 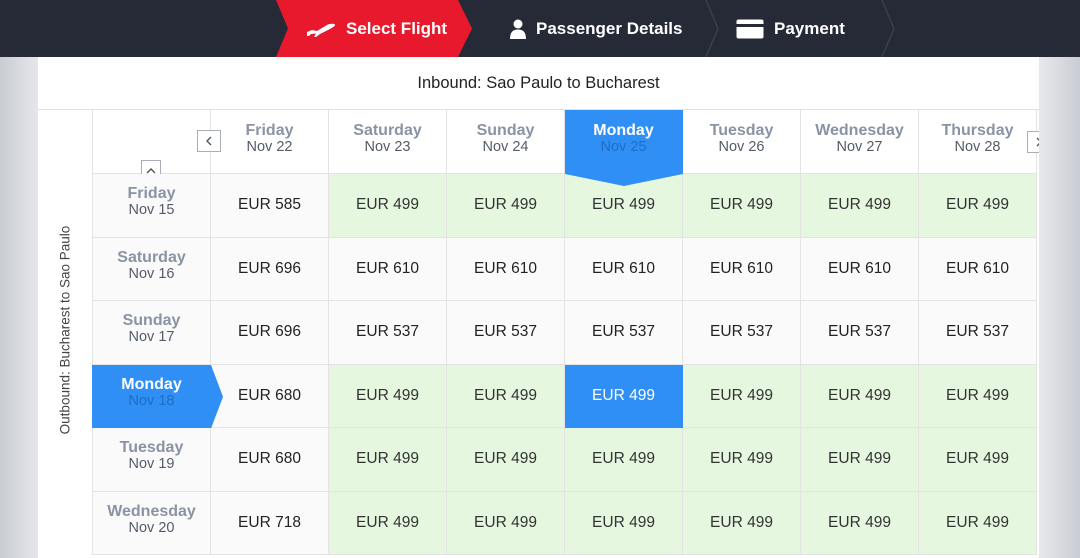 I want to click on selected-row-arrow, so click(x=217, y=396).